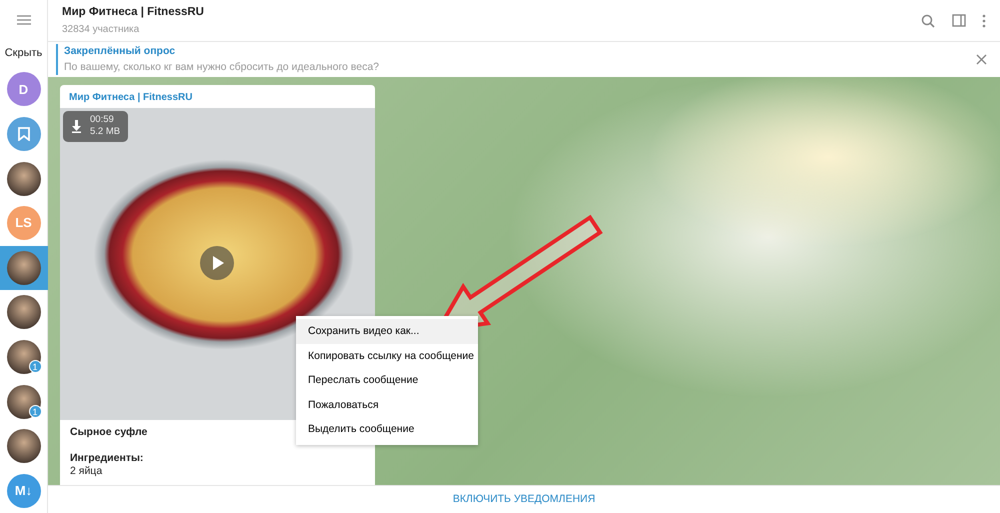 The height and width of the screenshot is (513, 1000). What do you see at coordinates (387, 380) in the screenshot?
I see `menu-item: Переслать сообщение` at bounding box center [387, 380].